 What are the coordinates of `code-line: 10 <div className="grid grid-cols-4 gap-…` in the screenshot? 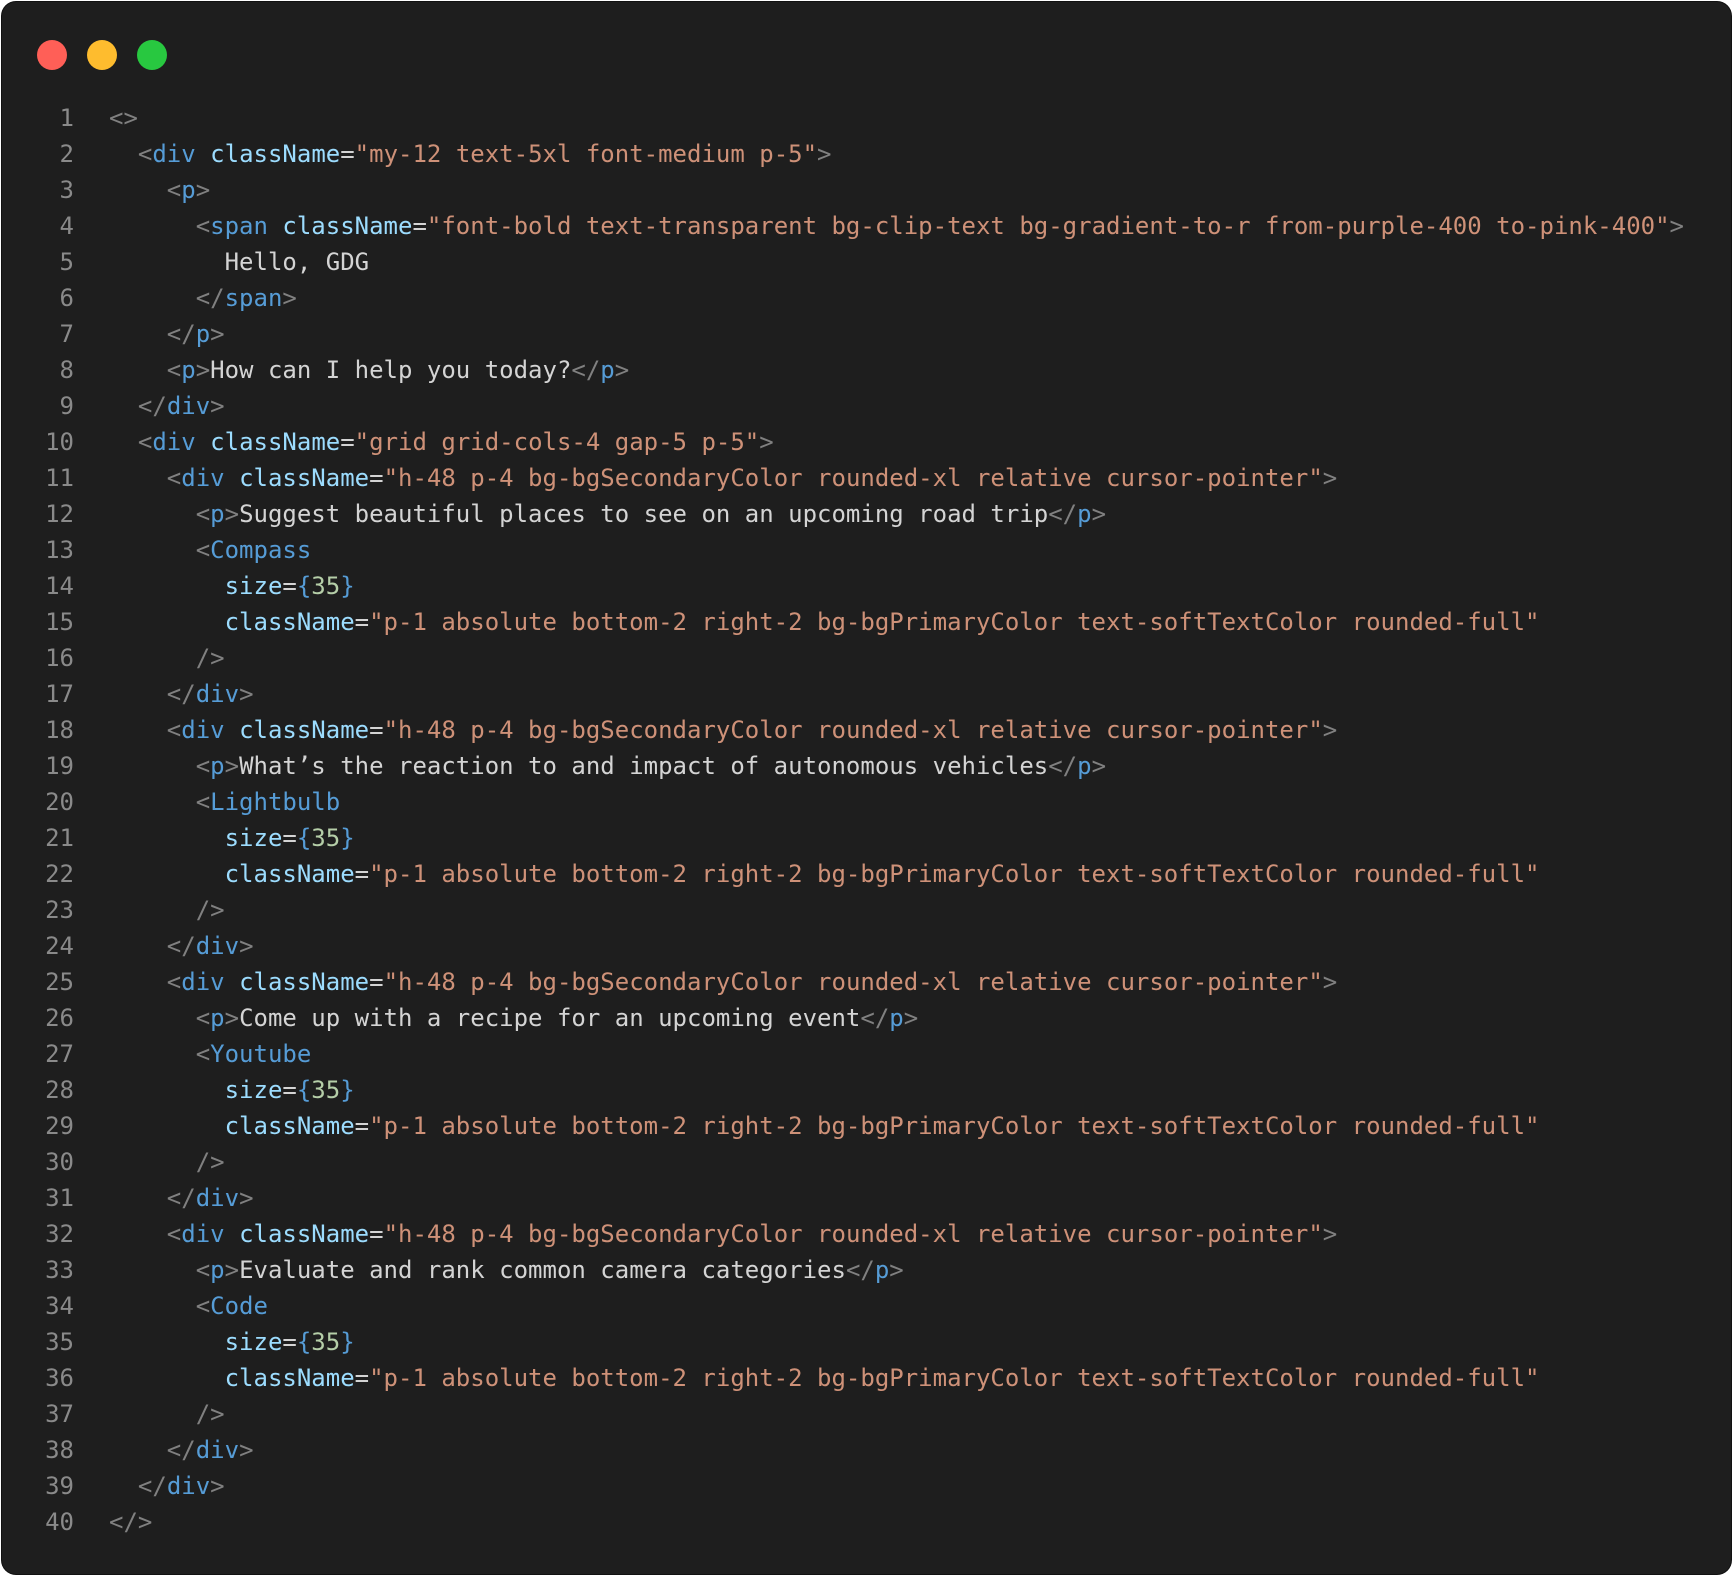 It's located at (866, 442).